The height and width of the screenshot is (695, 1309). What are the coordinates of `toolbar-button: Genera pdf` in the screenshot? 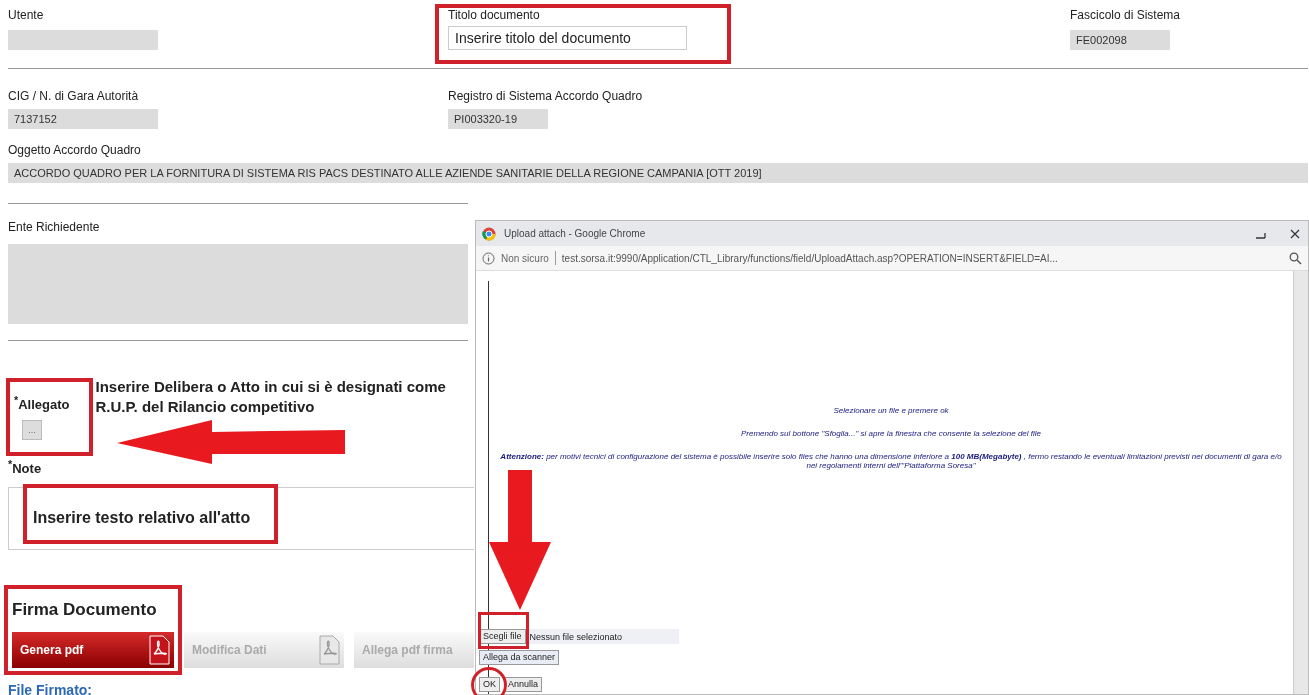 It's located at (93, 649).